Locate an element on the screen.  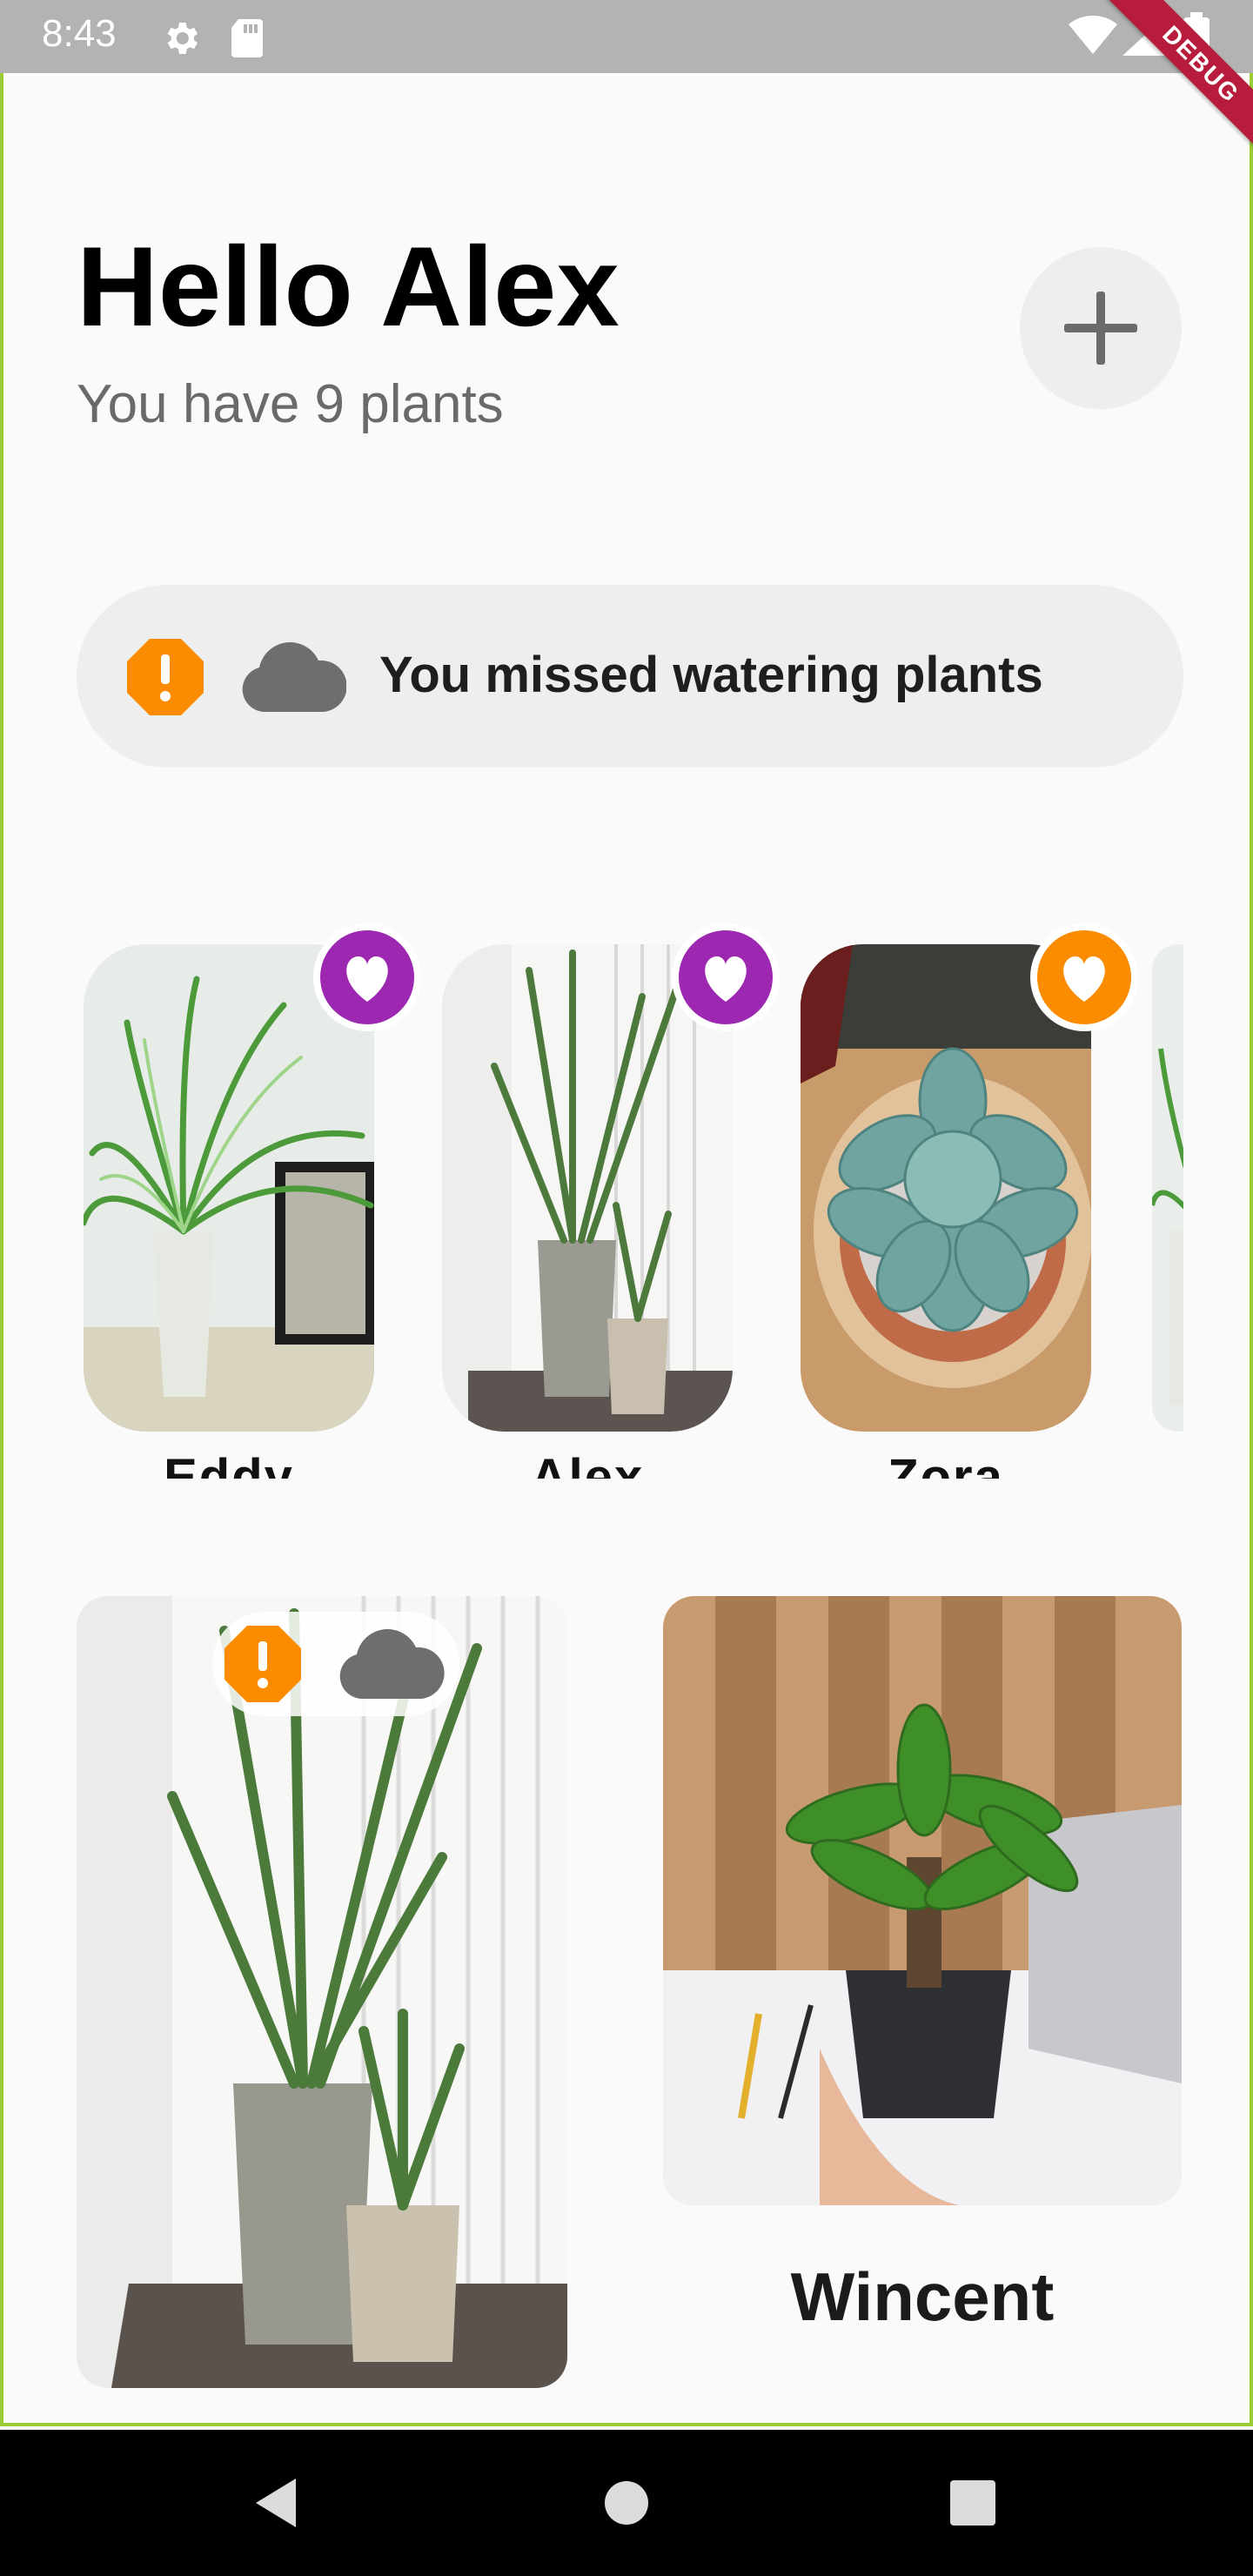
system-nav-bar is located at coordinates (626, 2503).